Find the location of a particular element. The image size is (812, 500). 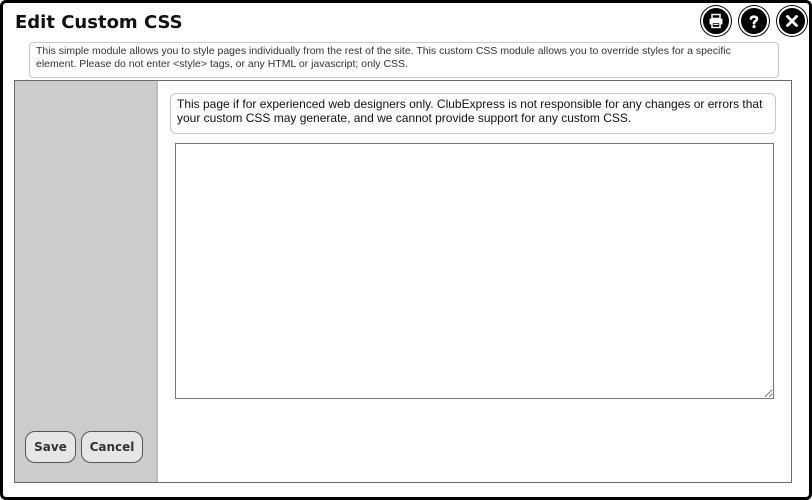

print-button is located at coordinates (716, 21).